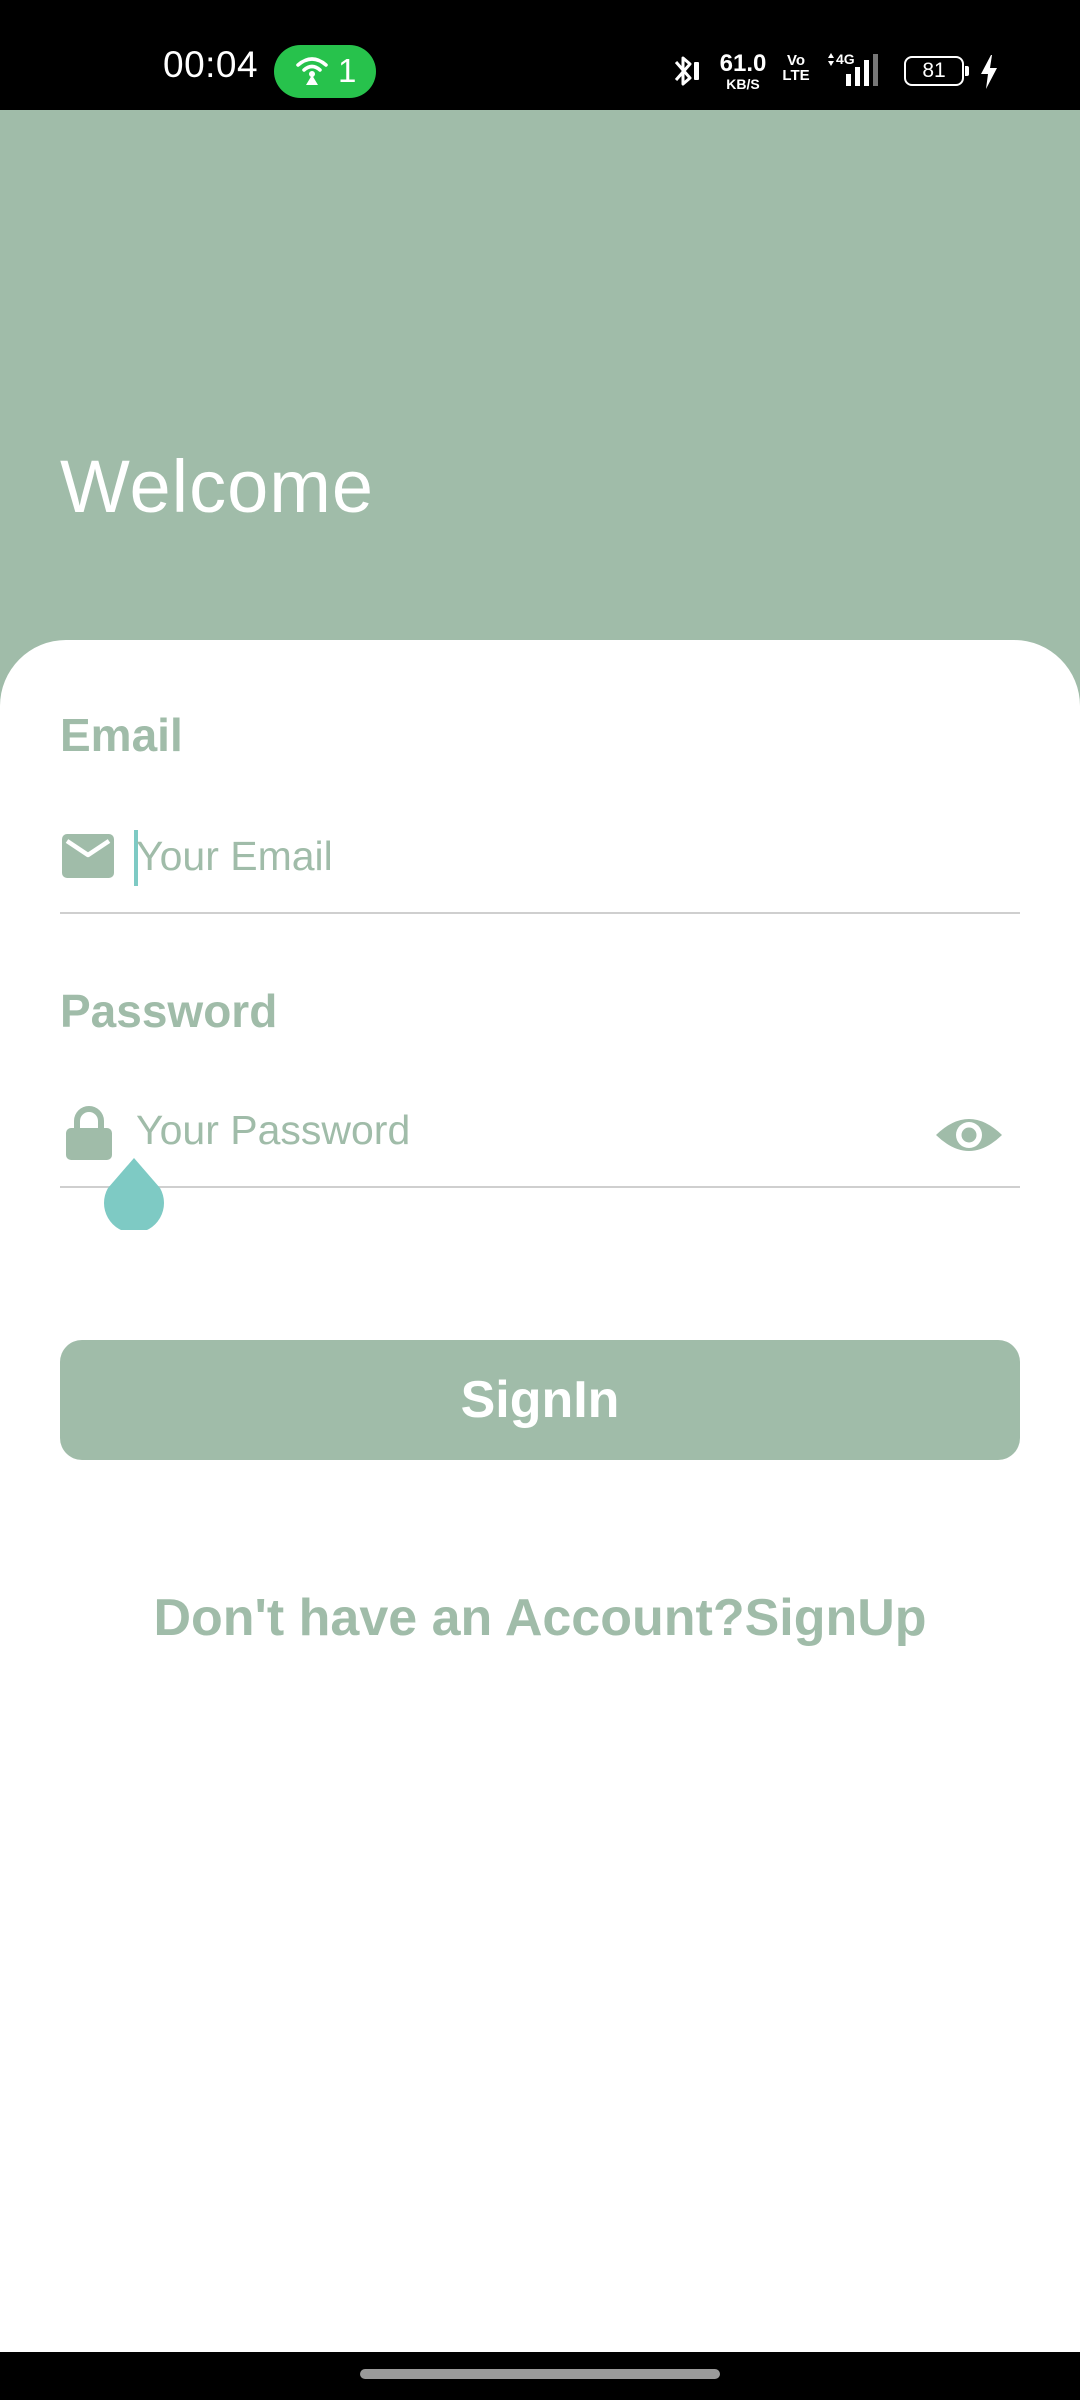  What do you see at coordinates (796, 60) in the screenshot?
I see `volte-top: Vo` at bounding box center [796, 60].